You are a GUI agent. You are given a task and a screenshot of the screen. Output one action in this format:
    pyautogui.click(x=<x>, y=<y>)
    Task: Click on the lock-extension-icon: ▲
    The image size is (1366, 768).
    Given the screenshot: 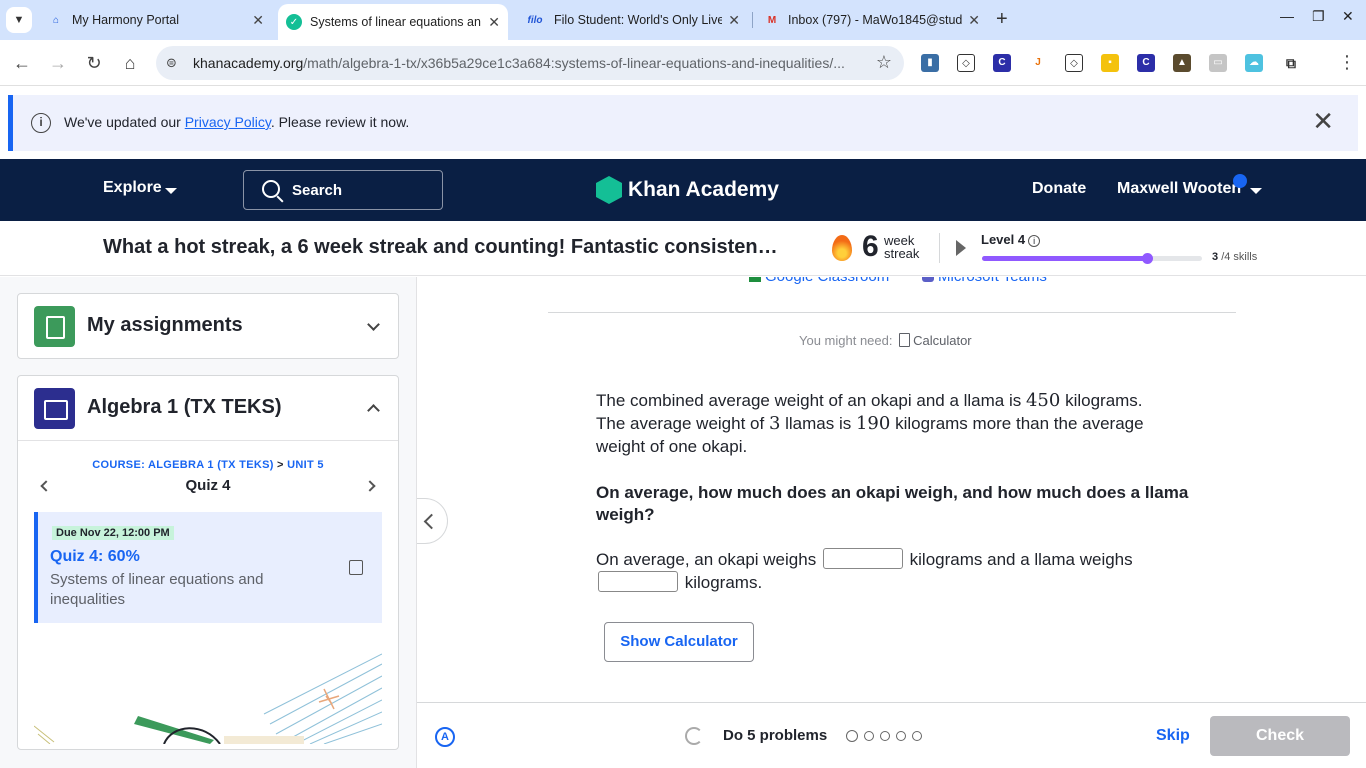 What is the action you would take?
    pyautogui.click(x=1182, y=63)
    